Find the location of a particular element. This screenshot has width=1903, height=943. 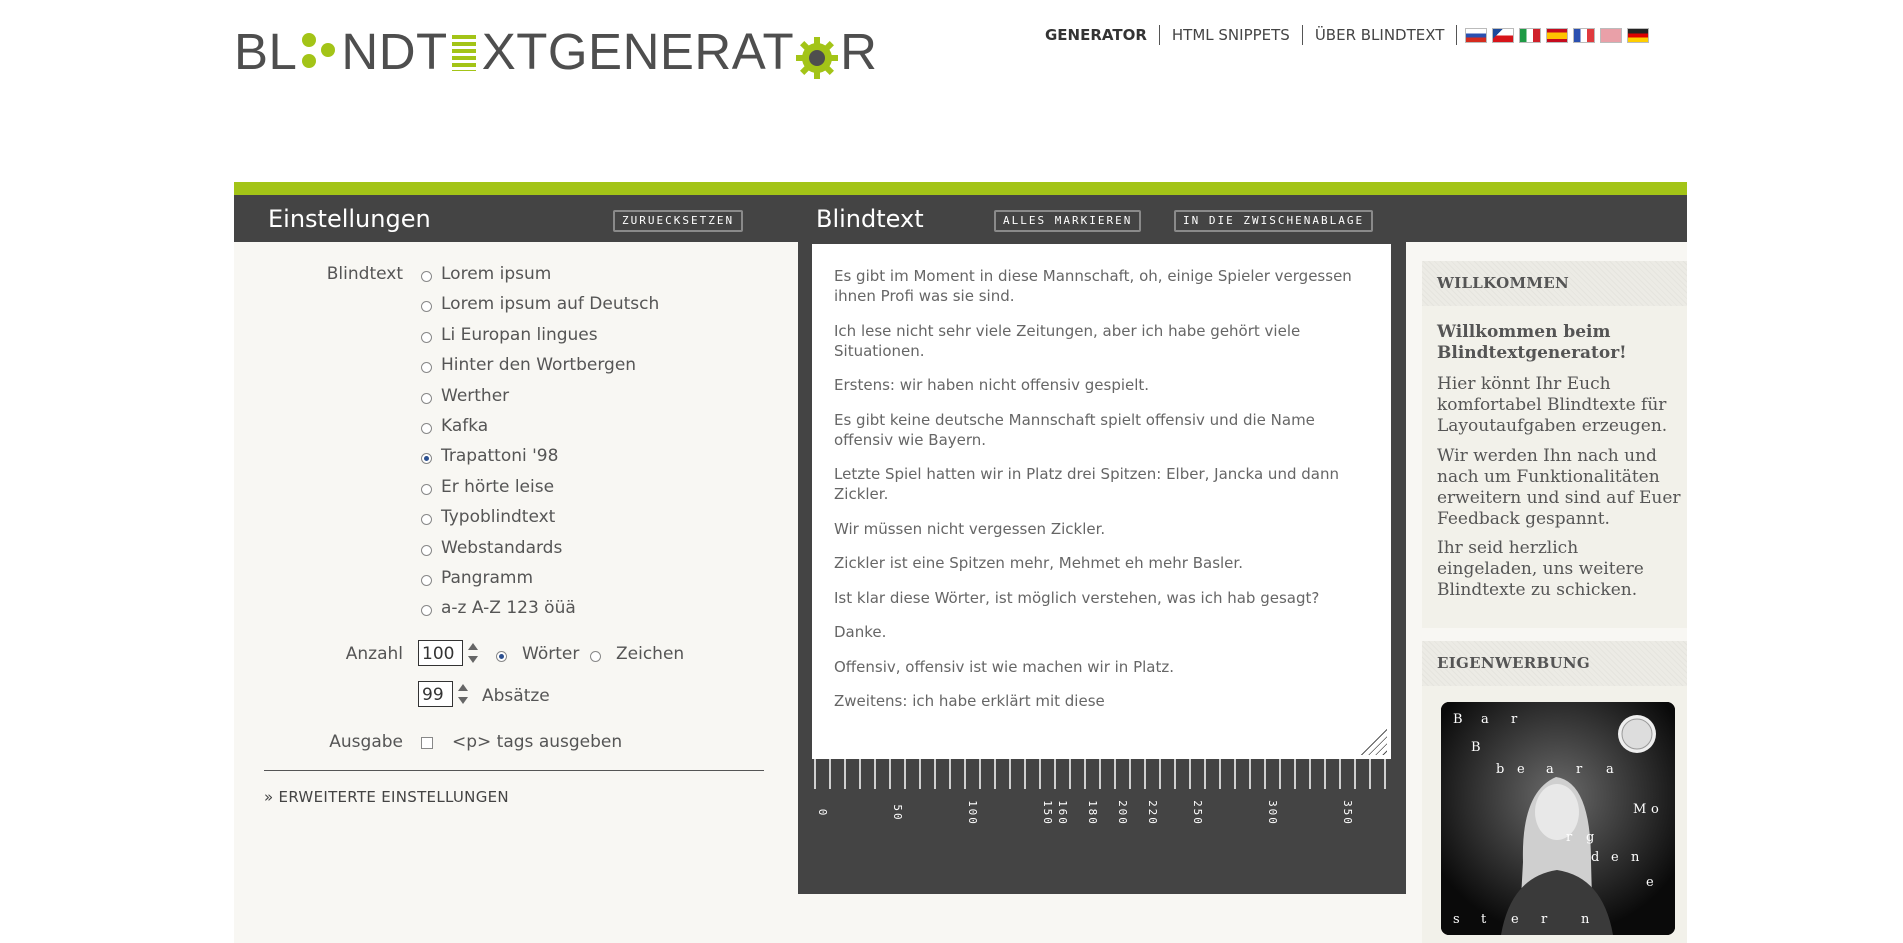

logo-text-part: XTGENERAT is located at coordinates (638, 51).